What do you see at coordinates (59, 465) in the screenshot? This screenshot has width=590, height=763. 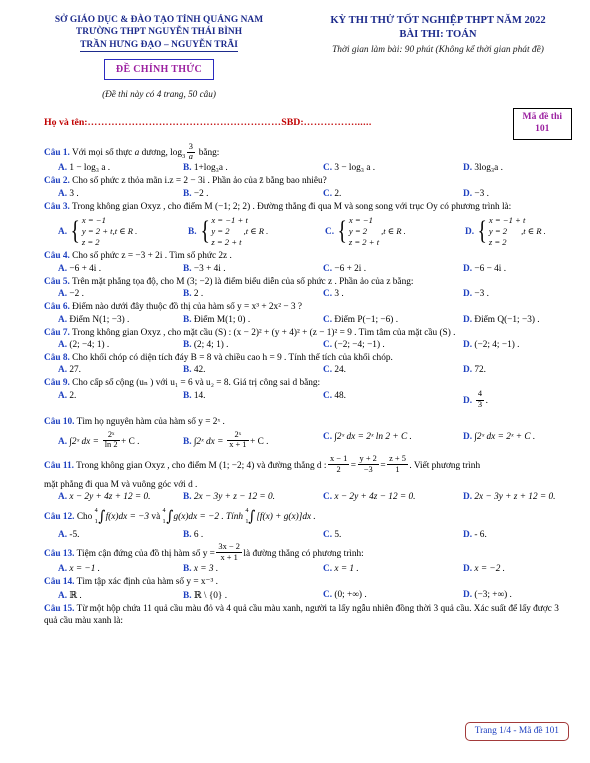 I see `question-11-label: Câu 11.` at bounding box center [59, 465].